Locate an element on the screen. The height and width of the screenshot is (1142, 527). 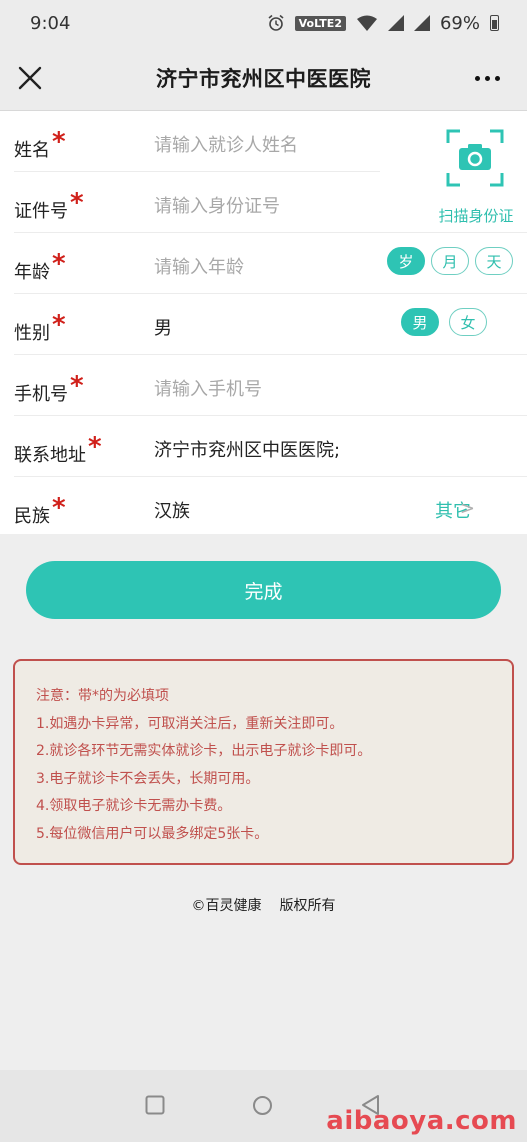
signal-icon is located at coordinates (395, 23).